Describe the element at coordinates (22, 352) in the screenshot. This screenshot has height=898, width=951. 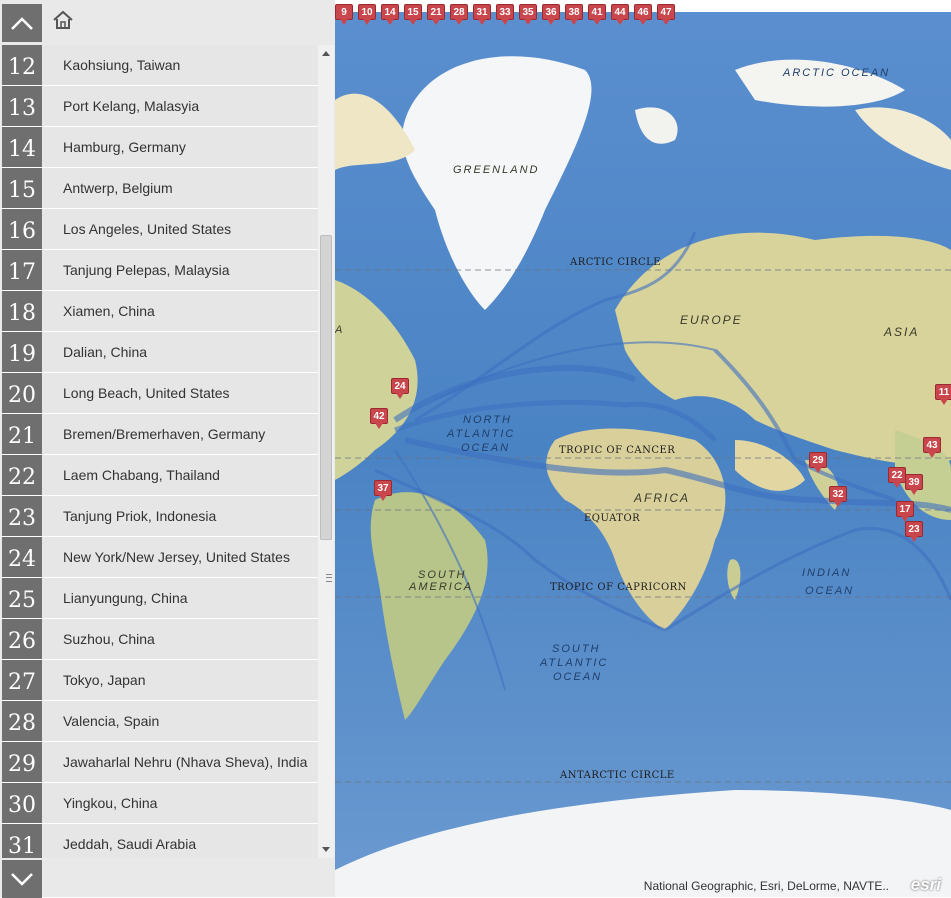
I see `rank-badge: 19` at that location.